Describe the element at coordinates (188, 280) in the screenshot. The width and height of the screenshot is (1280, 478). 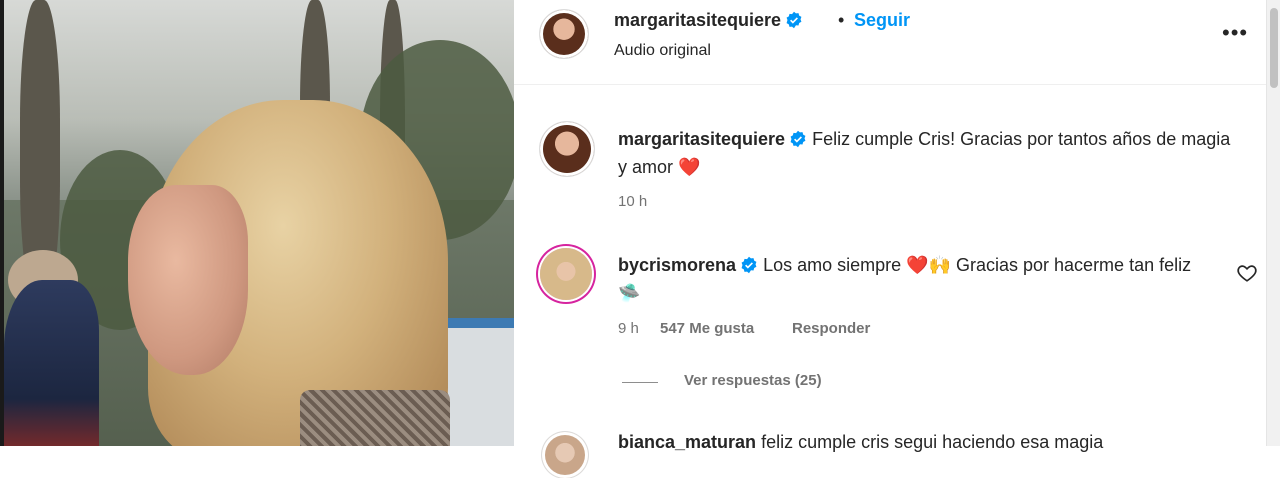
I see `photo-woman-face` at that location.